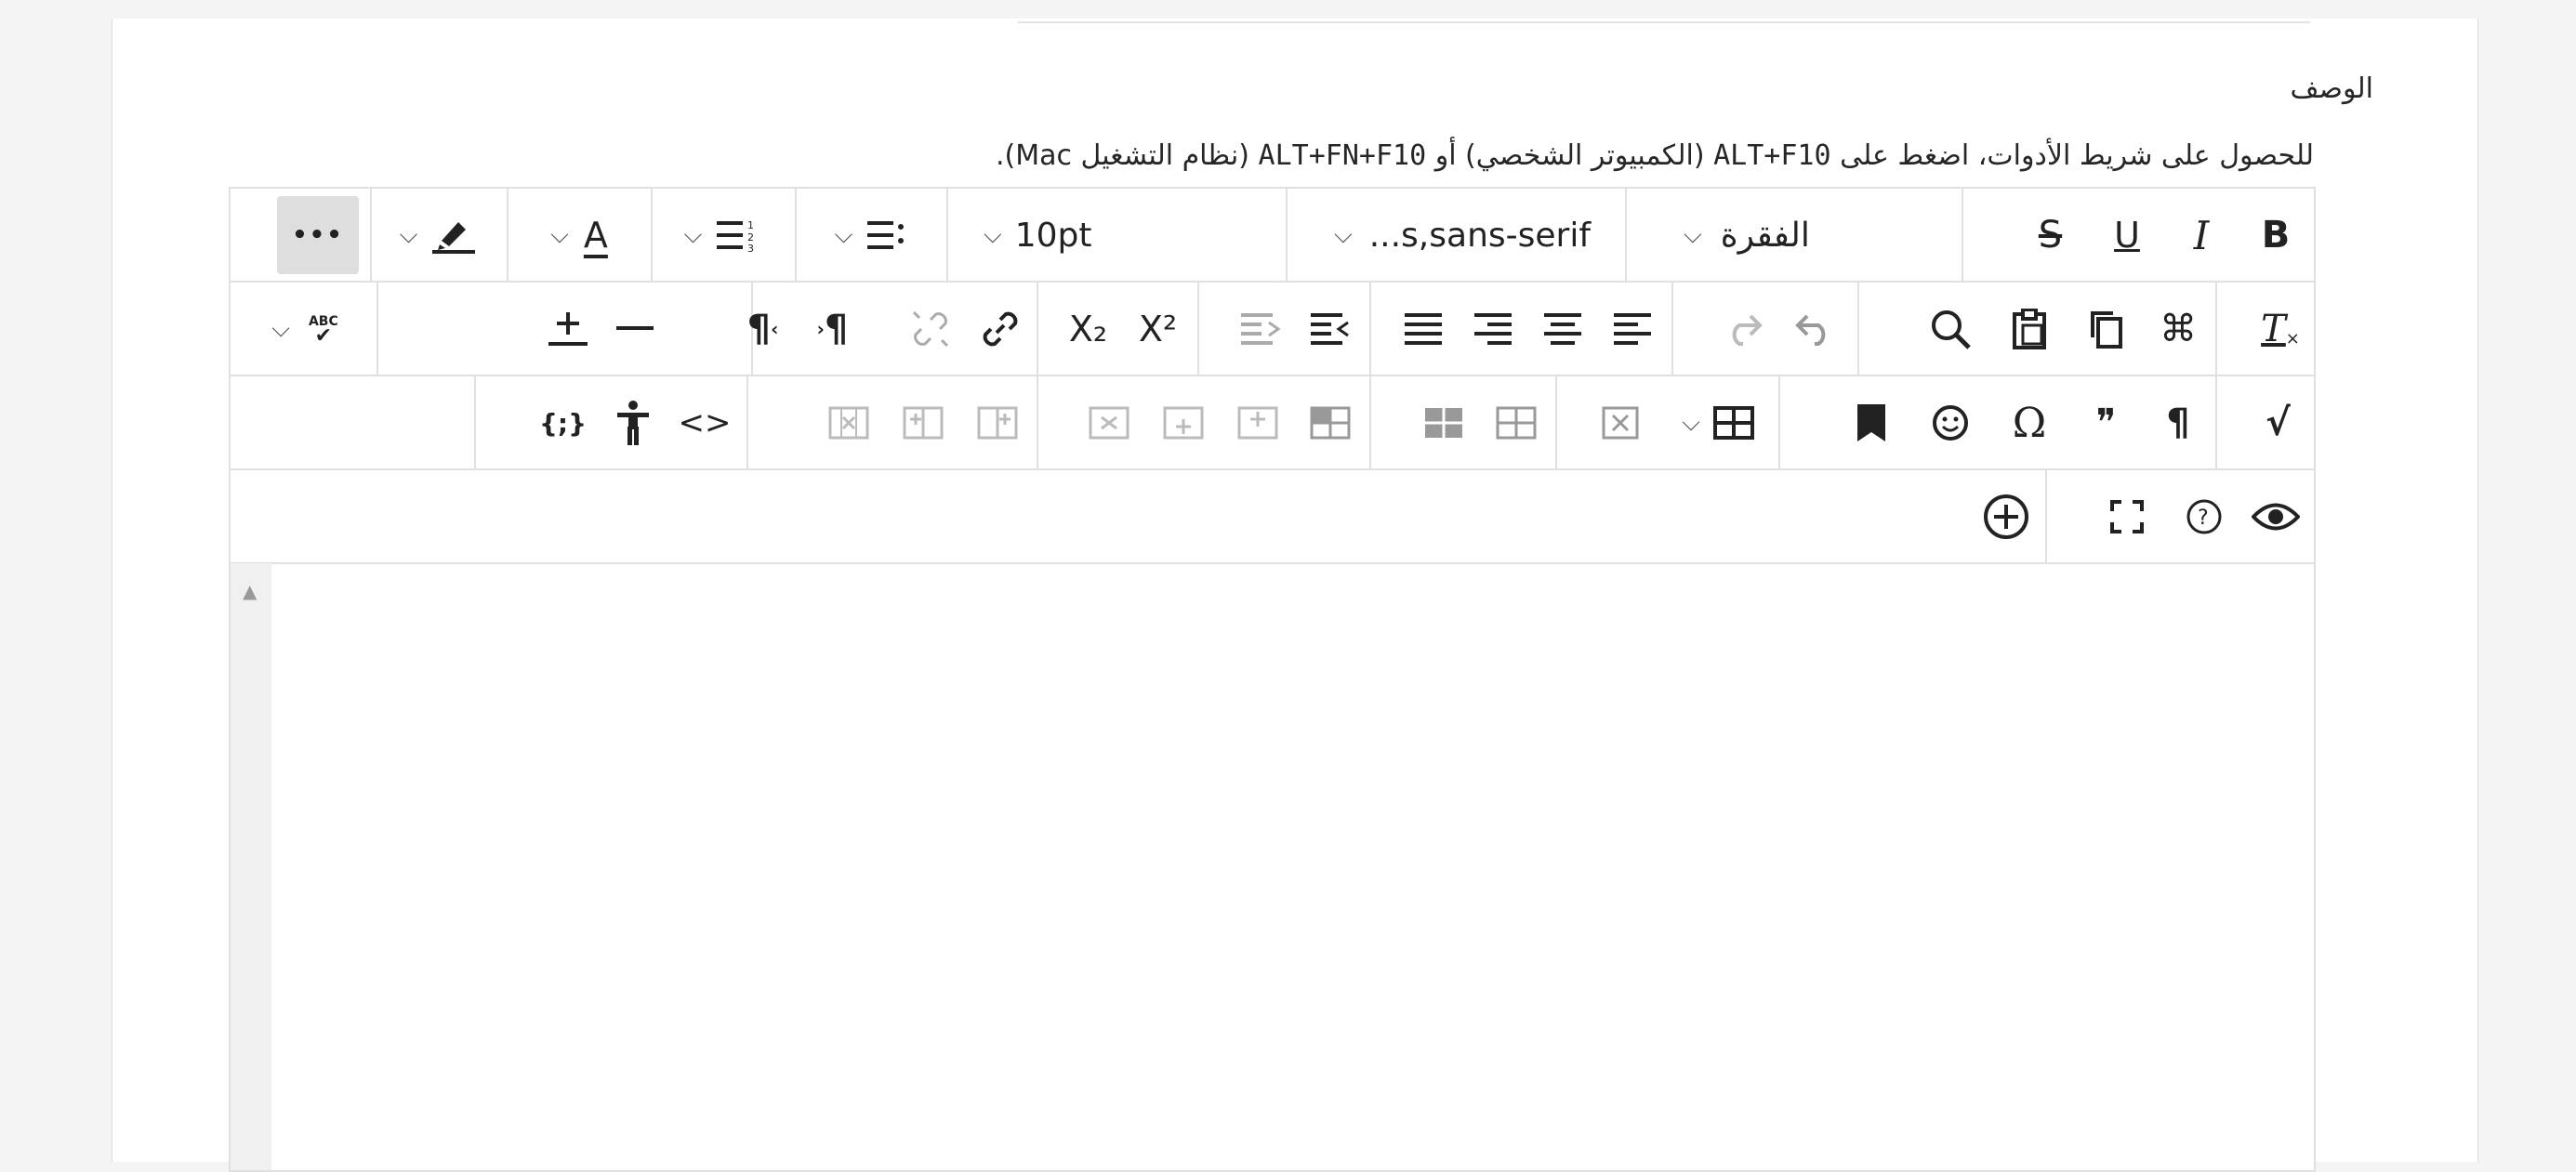 This screenshot has height=1172, width=2576. I want to click on table-row-props-button, so click(1444, 423).